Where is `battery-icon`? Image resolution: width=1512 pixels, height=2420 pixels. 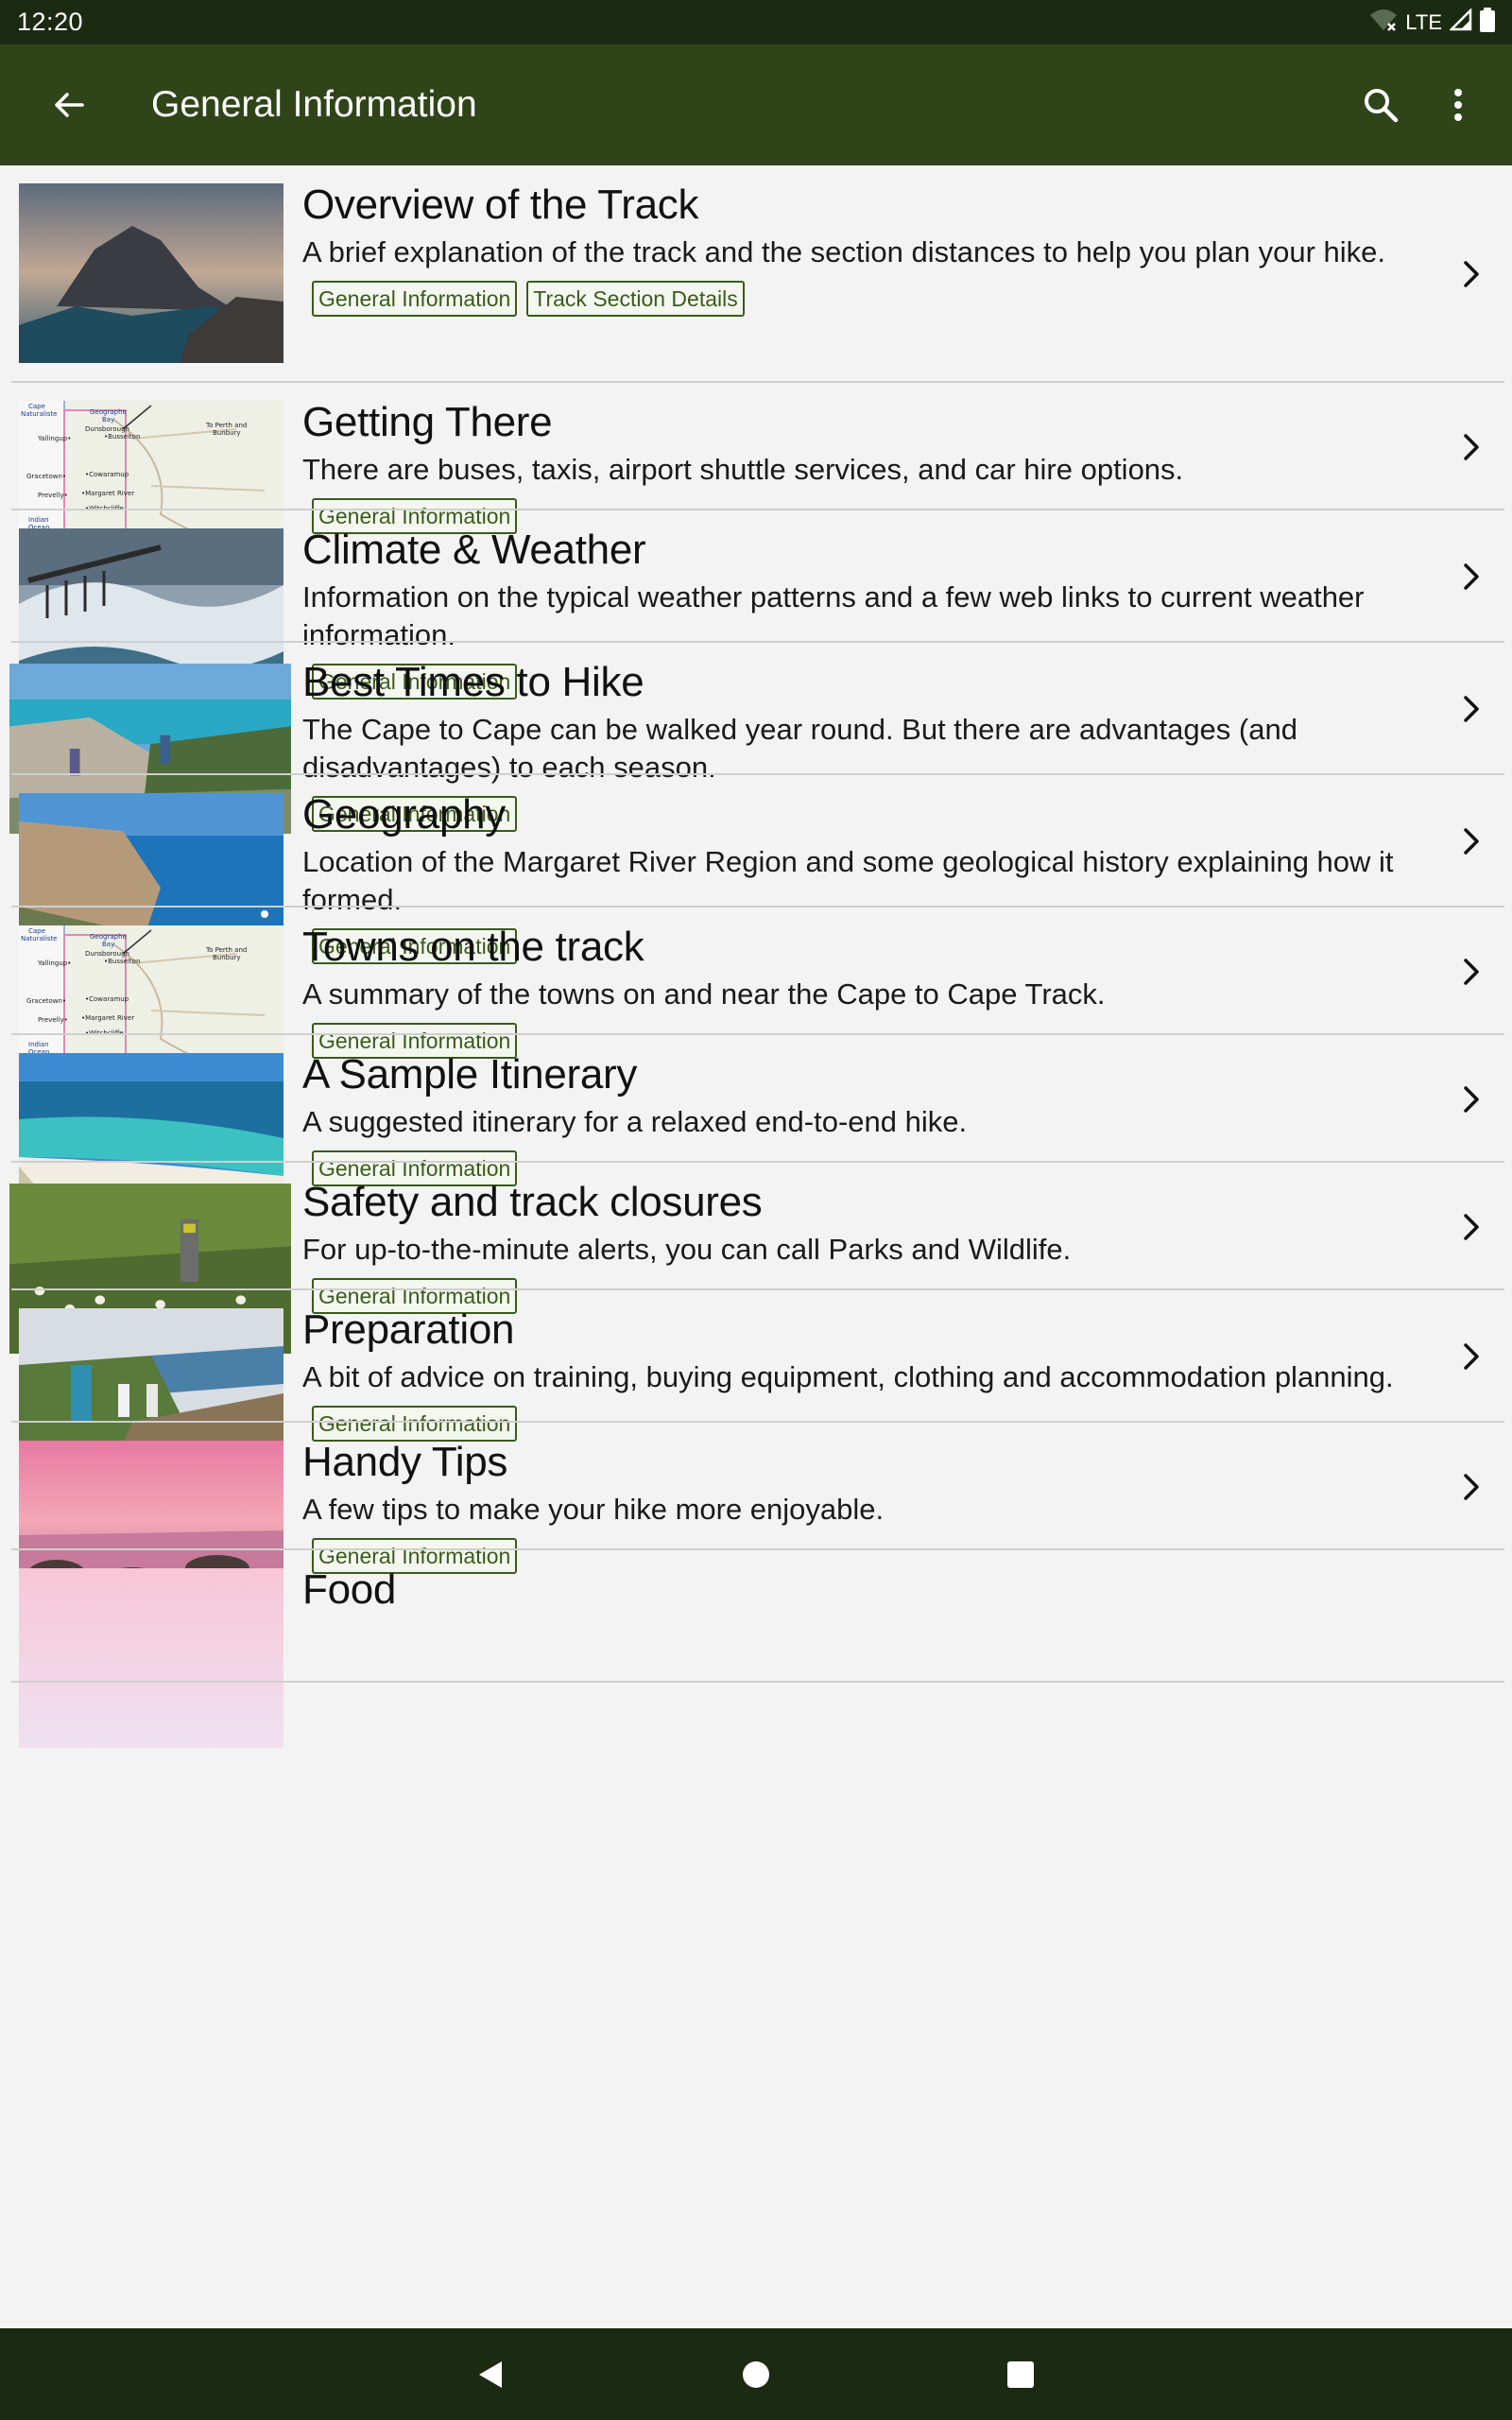
battery-icon is located at coordinates (1487, 22).